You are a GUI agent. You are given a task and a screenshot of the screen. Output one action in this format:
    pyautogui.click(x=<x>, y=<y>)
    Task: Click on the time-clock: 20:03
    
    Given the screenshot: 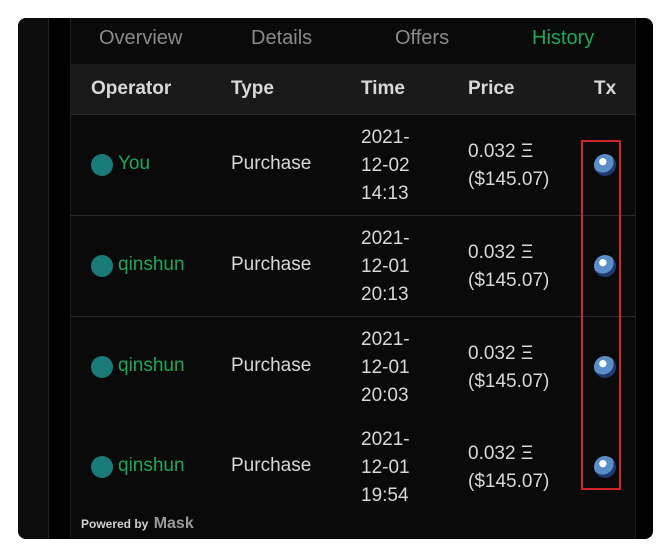 What is the action you would take?
    pyautogui.click(x=385, y=395)
    